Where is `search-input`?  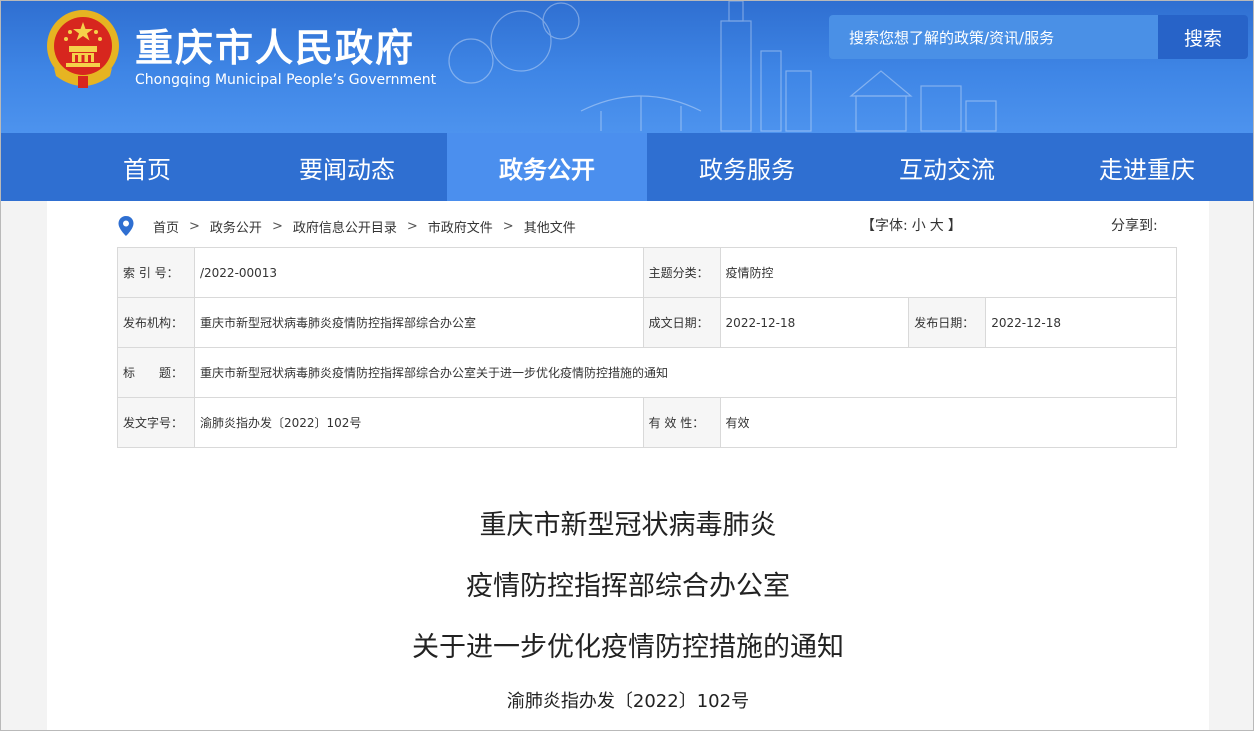 search-input is located at coordinates (999, 38).